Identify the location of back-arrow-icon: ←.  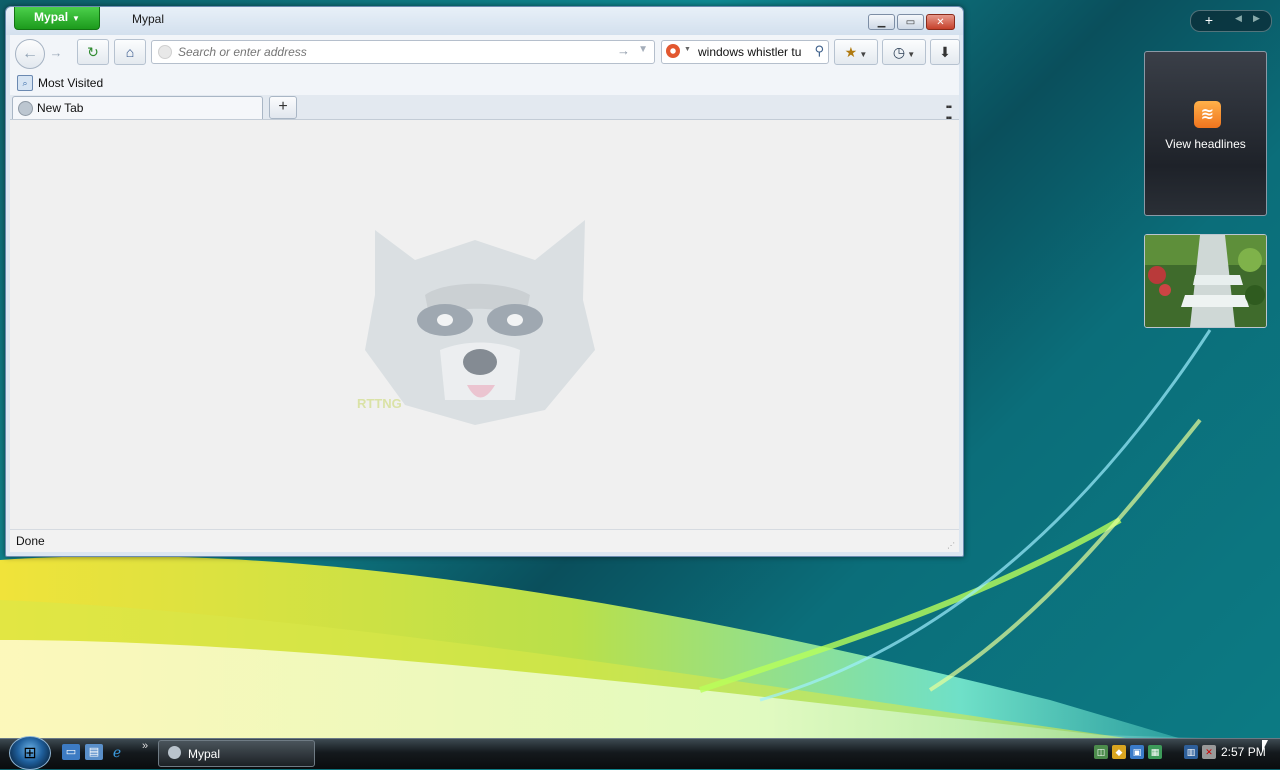
(30, 53).